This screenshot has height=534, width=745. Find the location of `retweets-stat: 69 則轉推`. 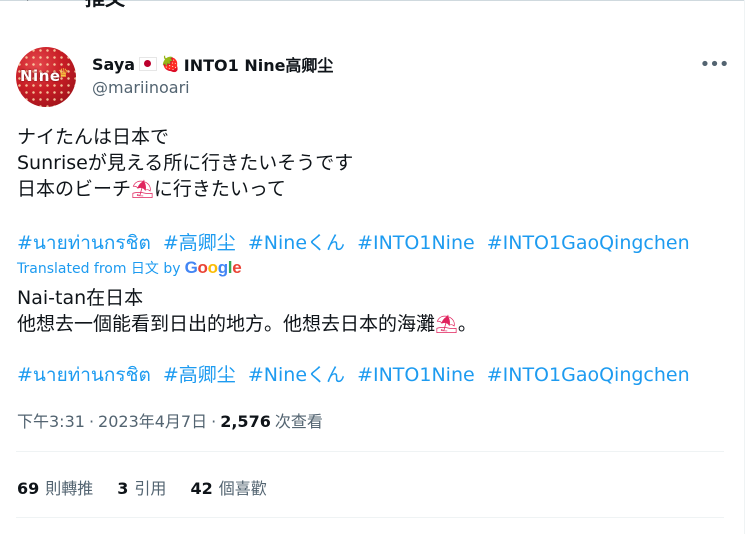

retweets-stat: 69 則轉推 is located at coordinates (55, 487).